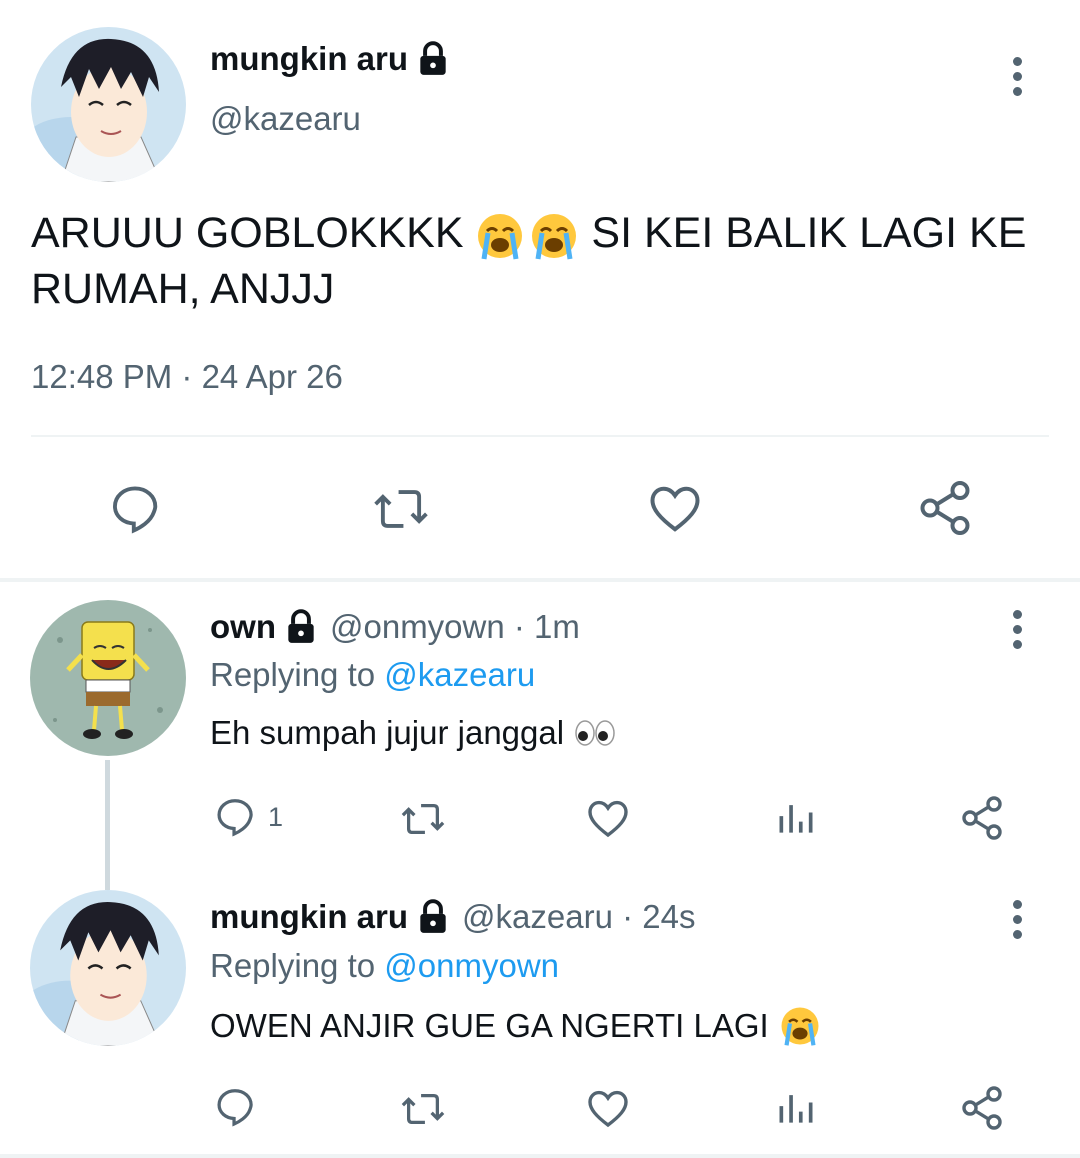 The image size is (1080, 1158). I want to click on timestamp: 12:48 PM · 24 Apr 26, so click(187, 377).